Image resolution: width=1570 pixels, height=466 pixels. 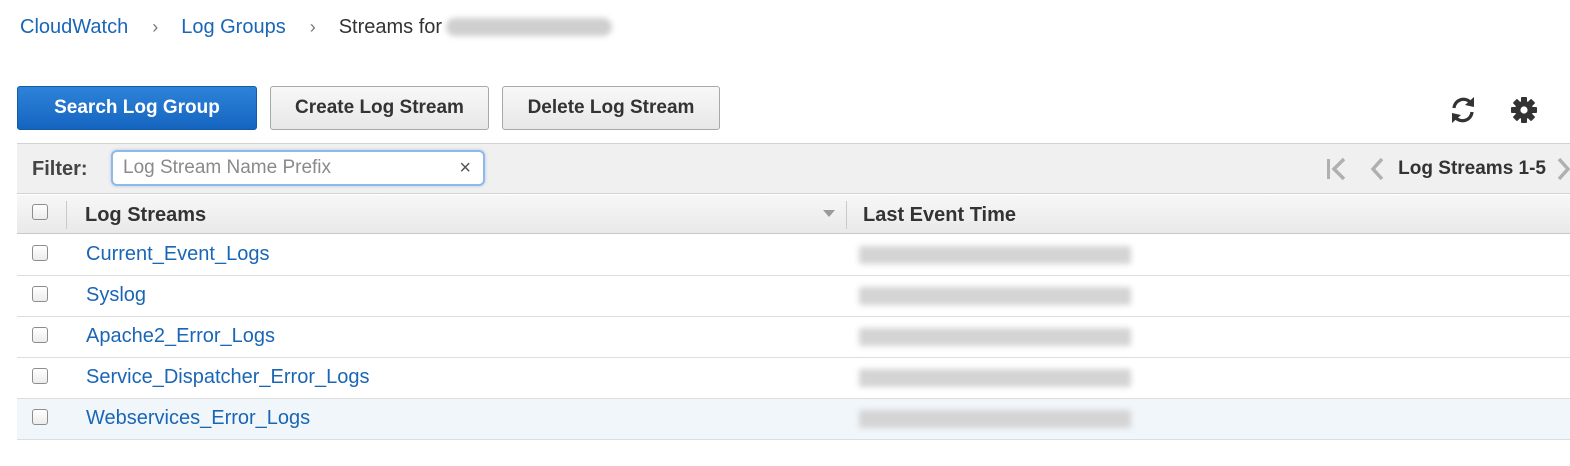 What do you see at coordinates (793, 255) in the screenshot?
I see `table-row: Current_Event_Logs` at bounding box center [793, 255].